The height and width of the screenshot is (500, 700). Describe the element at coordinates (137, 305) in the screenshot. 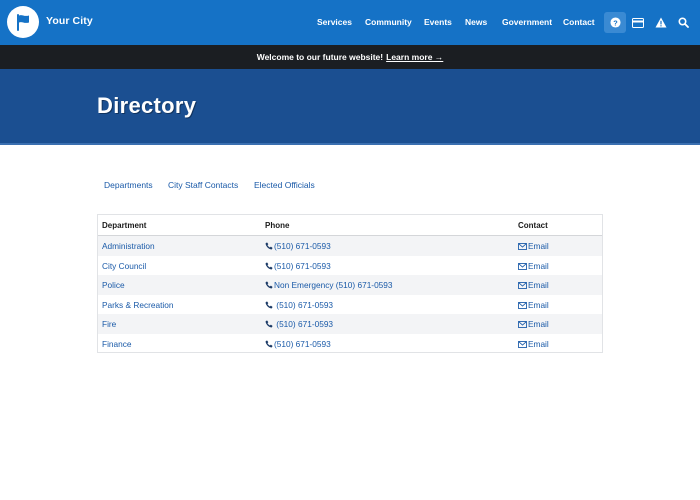

I see `department-link: Parks & Recreation` at that location.